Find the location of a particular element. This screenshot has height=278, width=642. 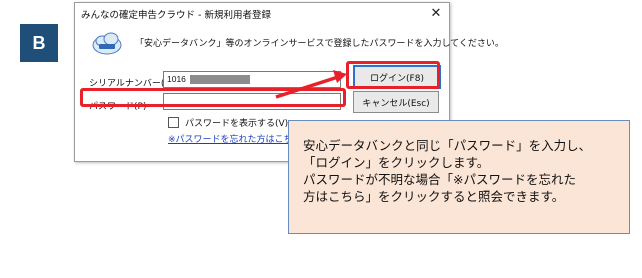

cloud-app-logo-icon is located at coordinates (107, 43).